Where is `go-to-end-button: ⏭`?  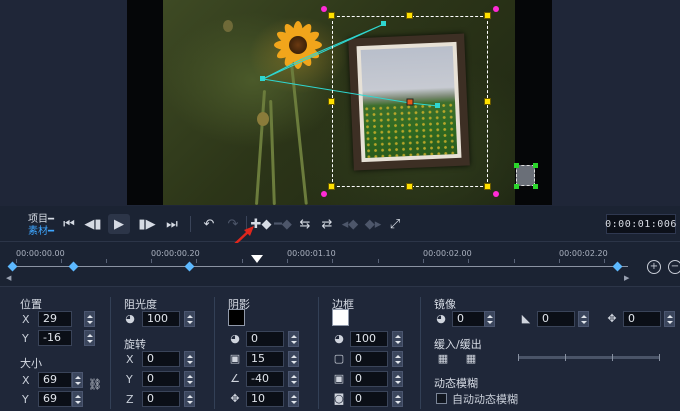
go-to-end-button: ⏭ is located at coordinates (172, 224).